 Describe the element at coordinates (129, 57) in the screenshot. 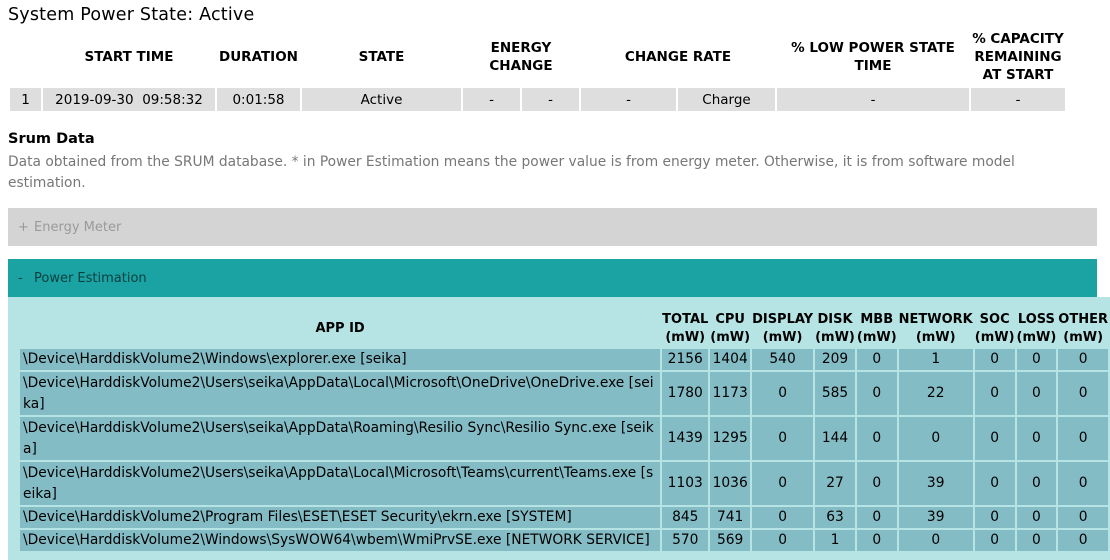

I see `col-start-time-header: START TIME` at that location.